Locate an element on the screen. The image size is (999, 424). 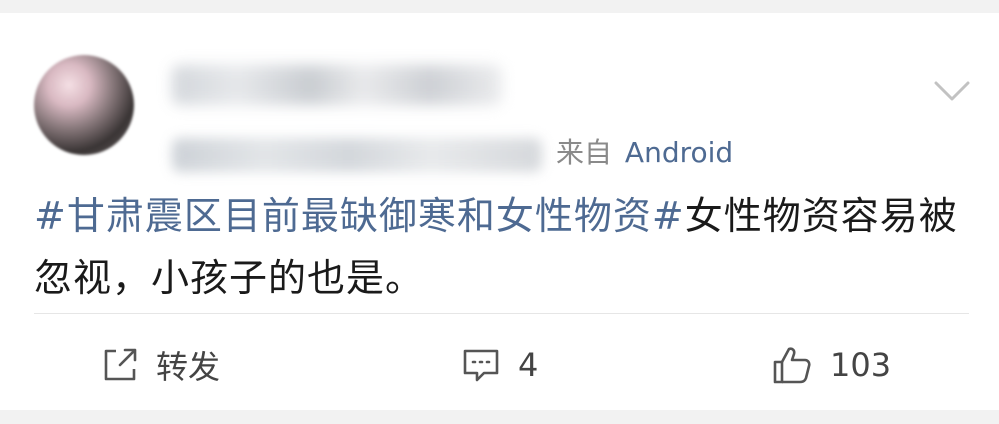
divider is located at coordinates (501, 313).